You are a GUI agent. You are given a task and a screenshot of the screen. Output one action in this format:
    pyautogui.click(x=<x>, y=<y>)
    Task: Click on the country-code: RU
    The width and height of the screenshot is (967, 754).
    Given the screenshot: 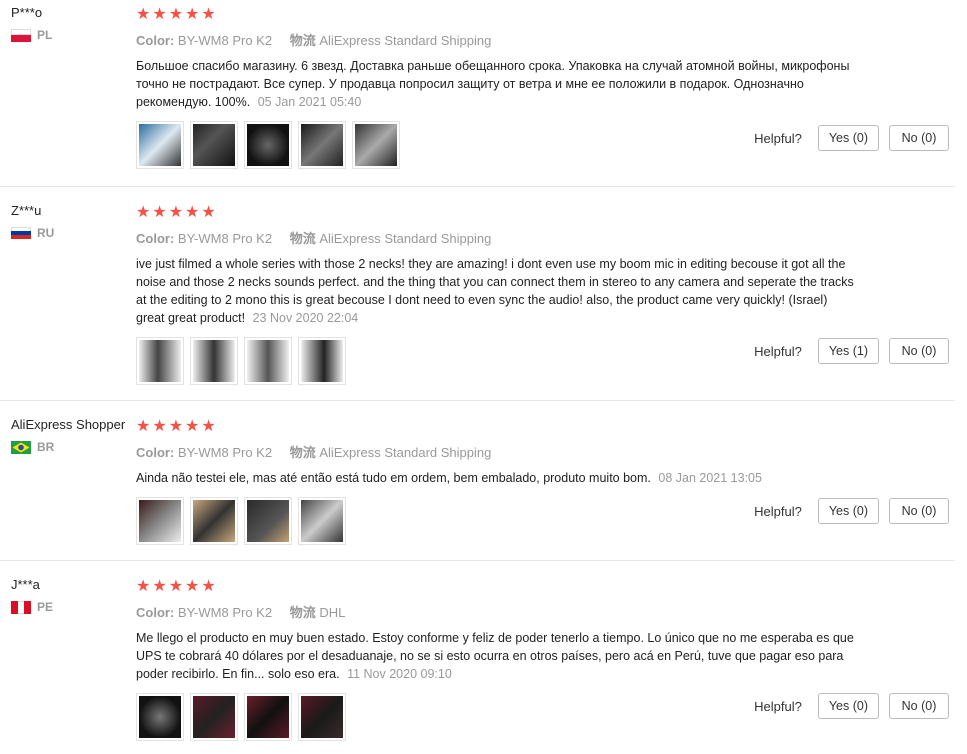 What is the action you would take?
    pyautogui.click(x=46, y=233)
    